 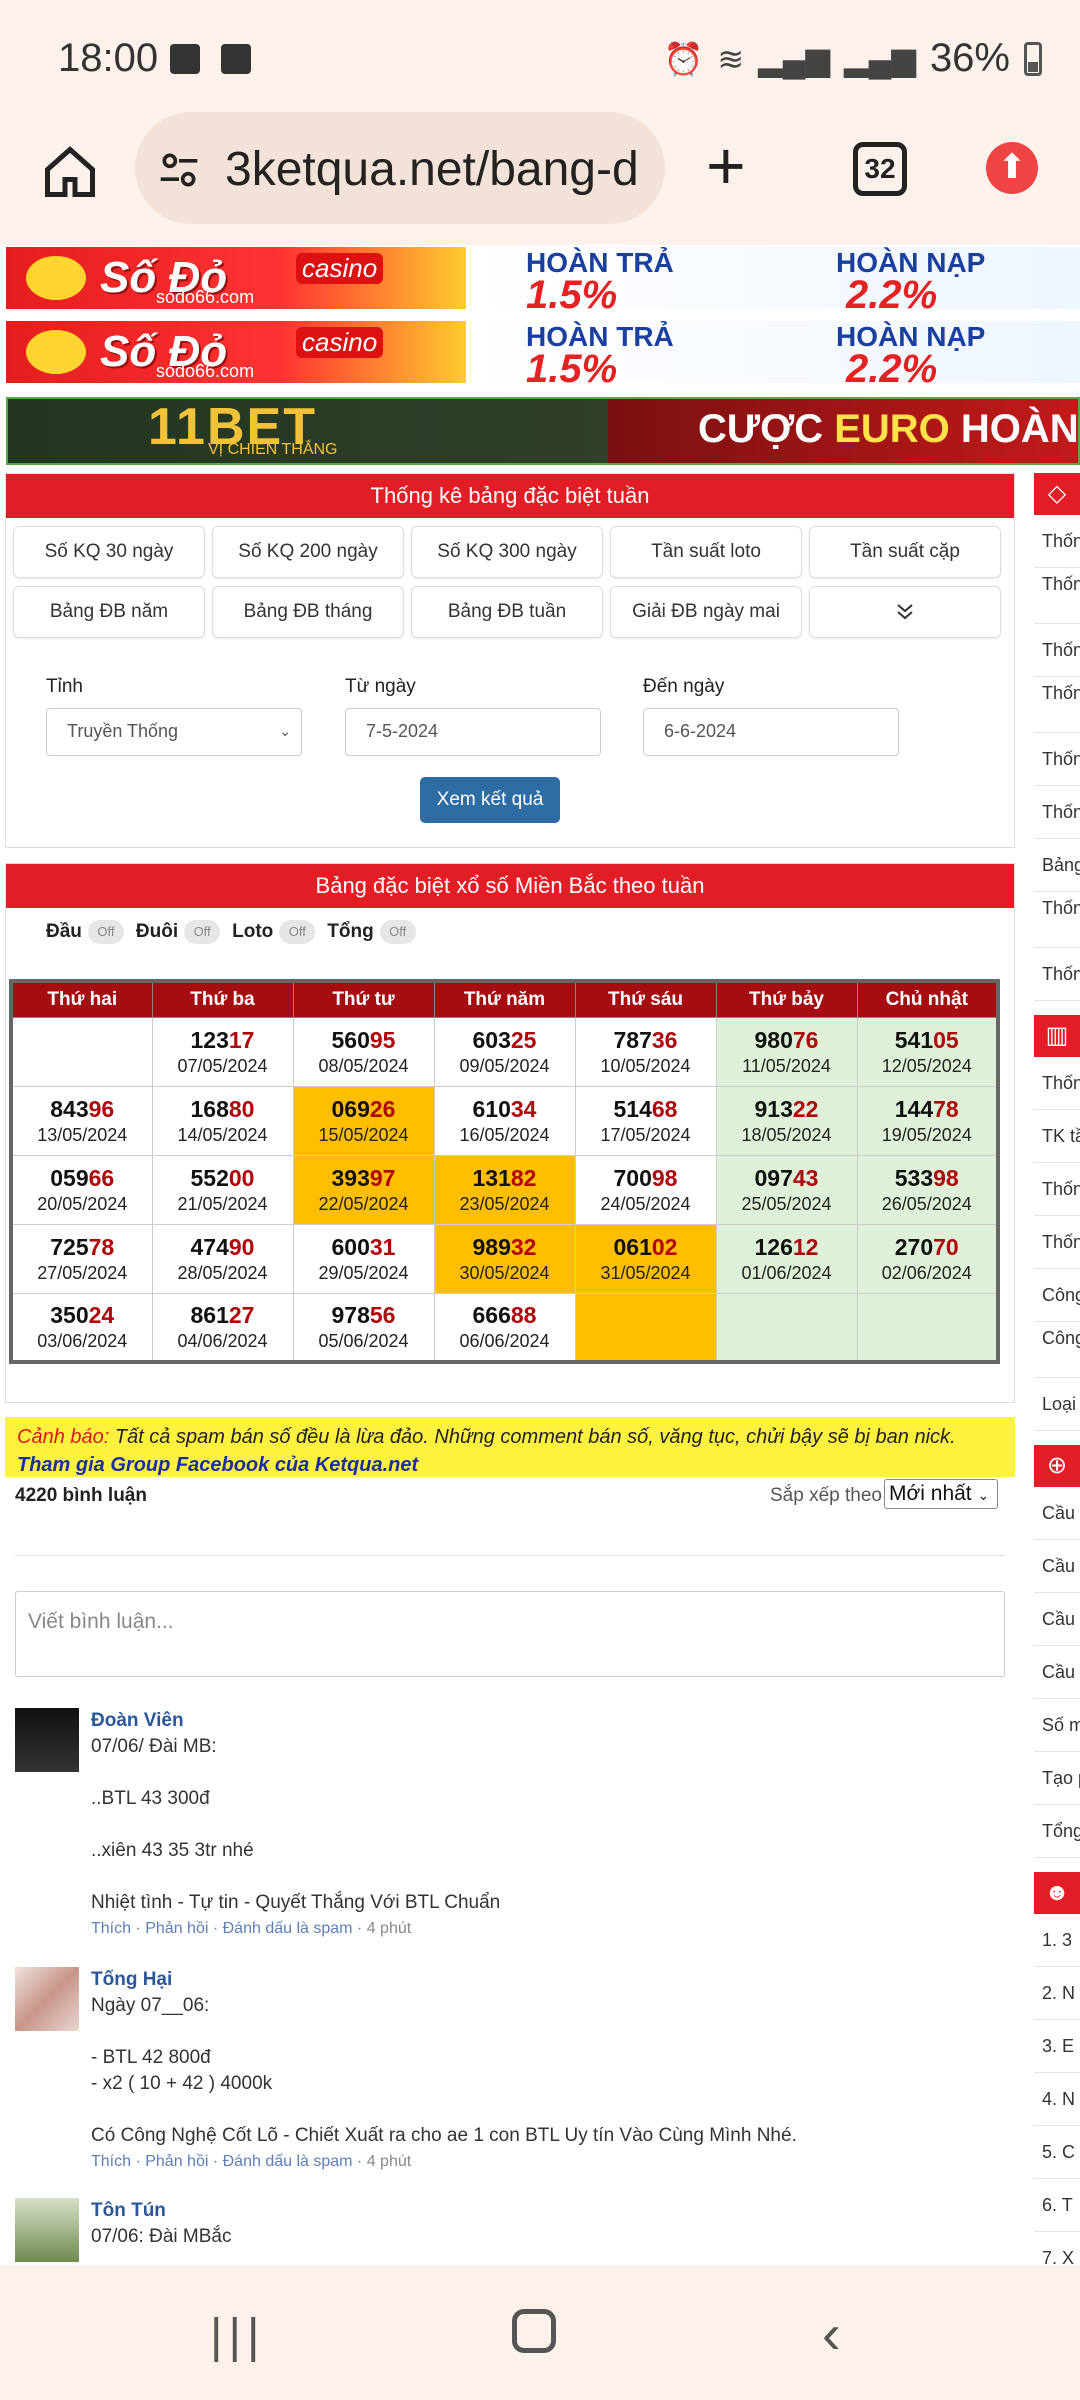 What do you see at coordinates (109, 552) in the screenshot?
I see `btn-so-kq-30: Số KQ 30 ngày` at bounding box center [109, 552].